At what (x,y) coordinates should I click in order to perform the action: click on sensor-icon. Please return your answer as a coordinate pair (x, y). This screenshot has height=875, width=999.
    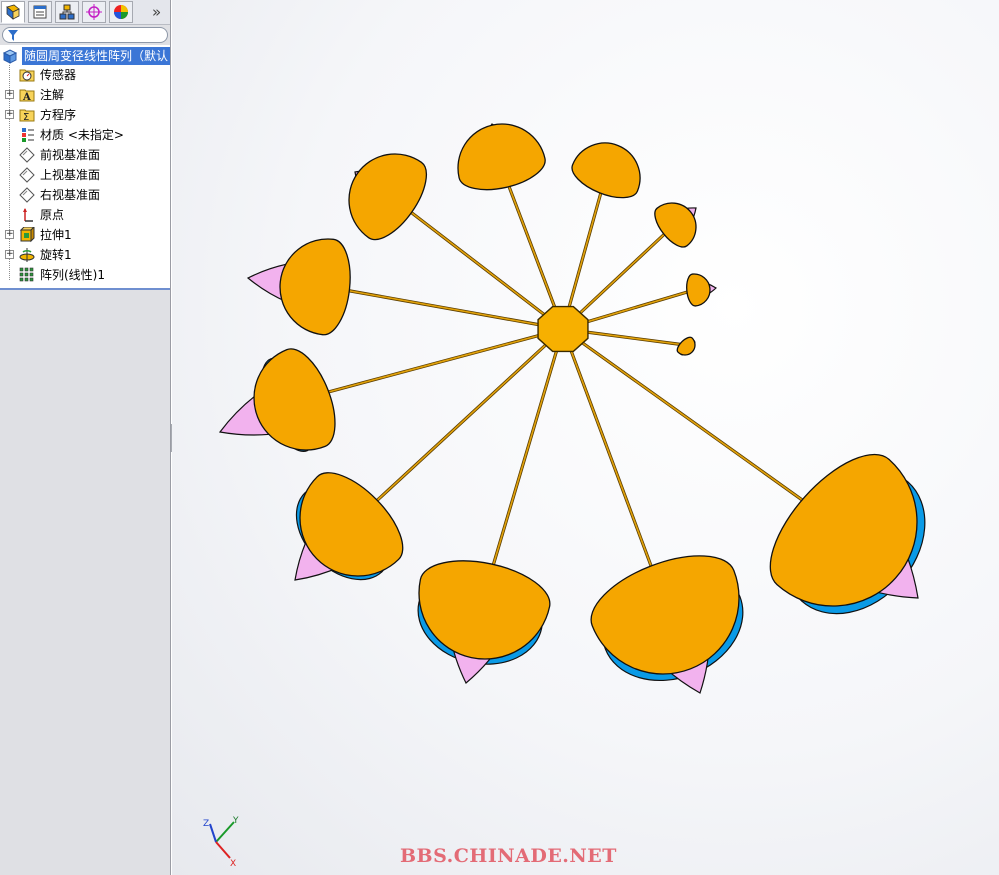
    Looking at the image, I should click on (27, 75).